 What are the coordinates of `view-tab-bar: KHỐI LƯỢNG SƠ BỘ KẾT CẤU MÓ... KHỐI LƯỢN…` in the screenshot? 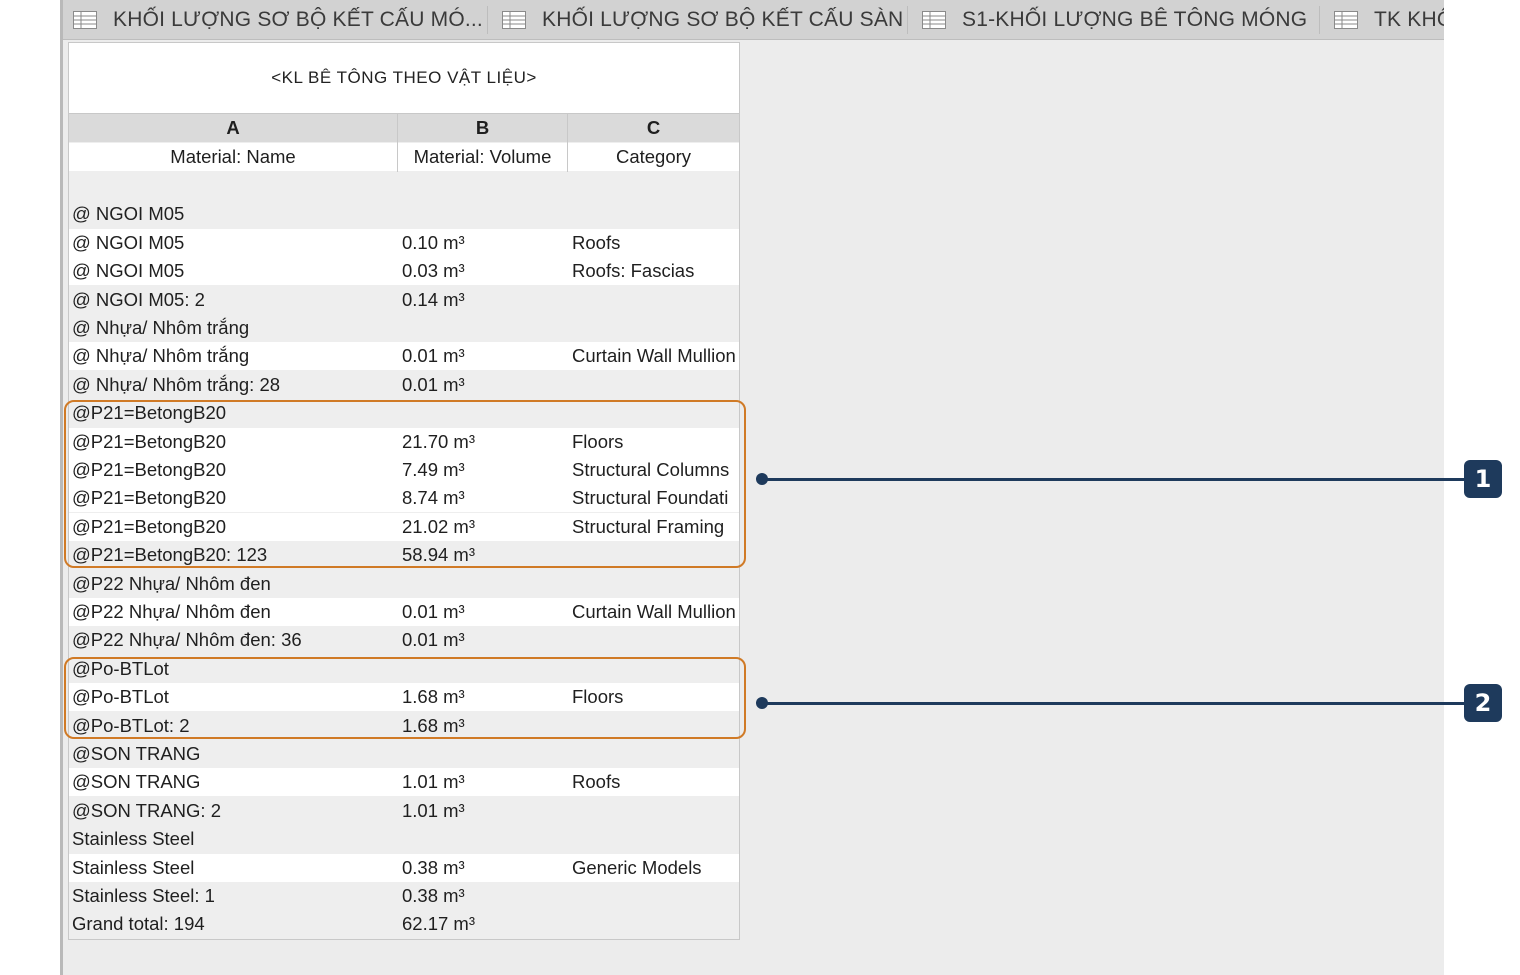 It's located at (753, 20).